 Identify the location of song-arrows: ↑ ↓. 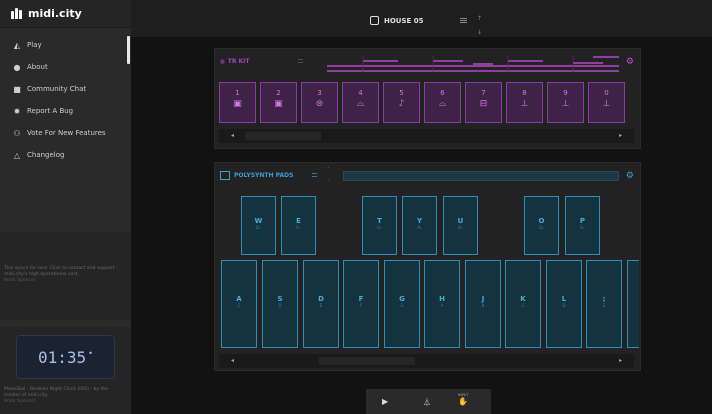
(479, 26).